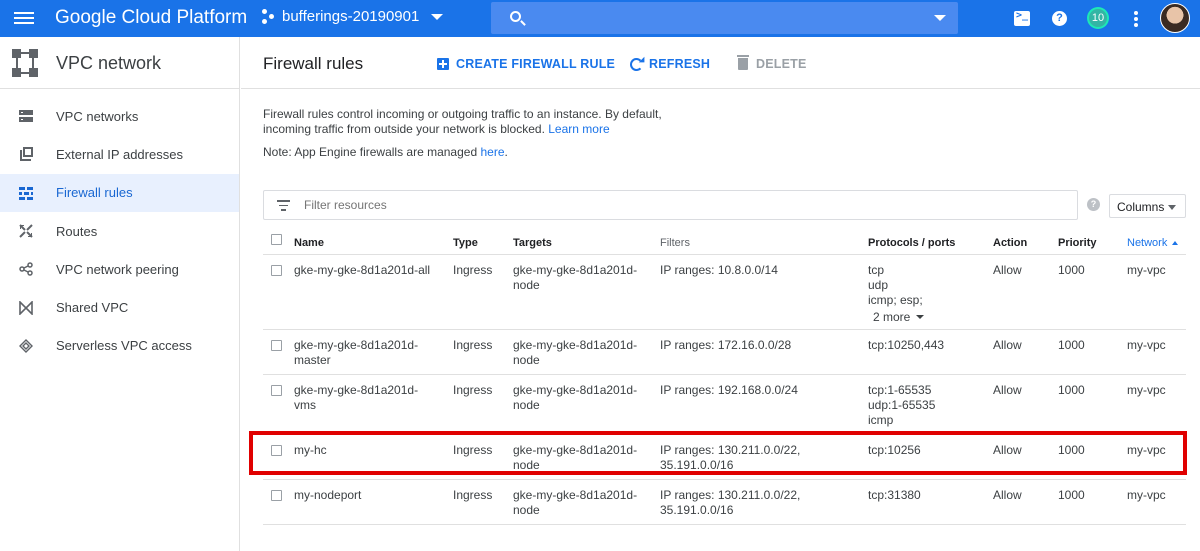 The width and height of the screenshot is (1200, 551). Describe the element at coordinates (25, 63) in the screenshot. I see `vpc-network-icon` at that location.